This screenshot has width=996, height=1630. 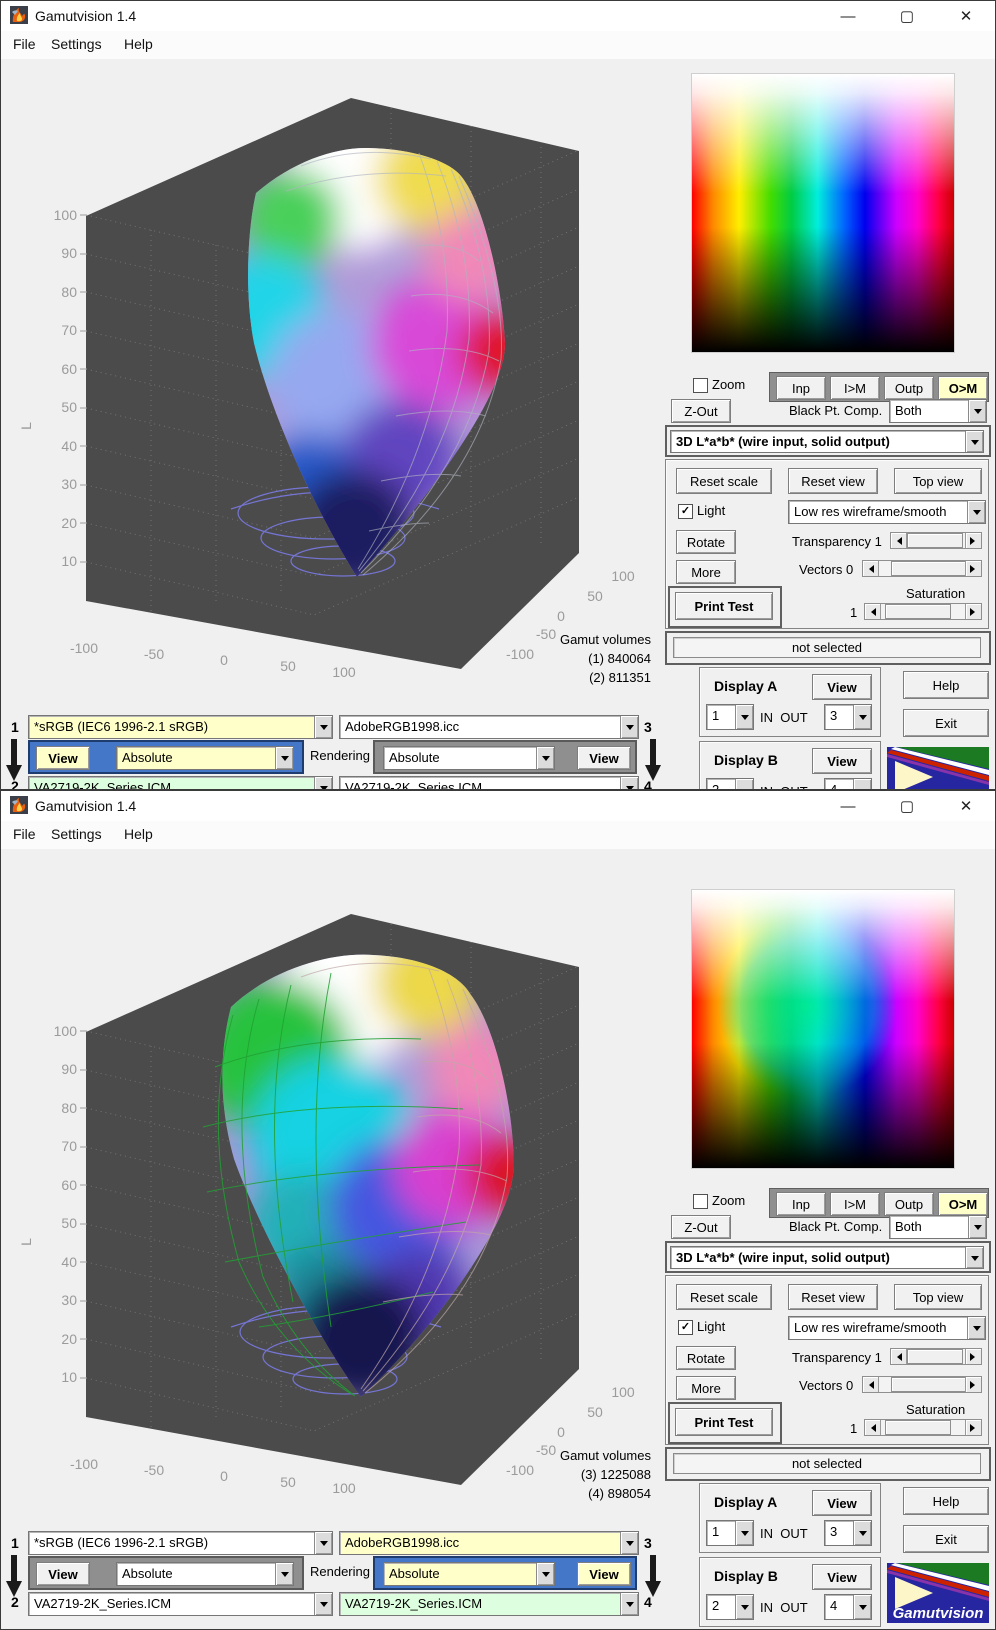 I want to click on top-view-button: Top view, so click(x=938, y=481).